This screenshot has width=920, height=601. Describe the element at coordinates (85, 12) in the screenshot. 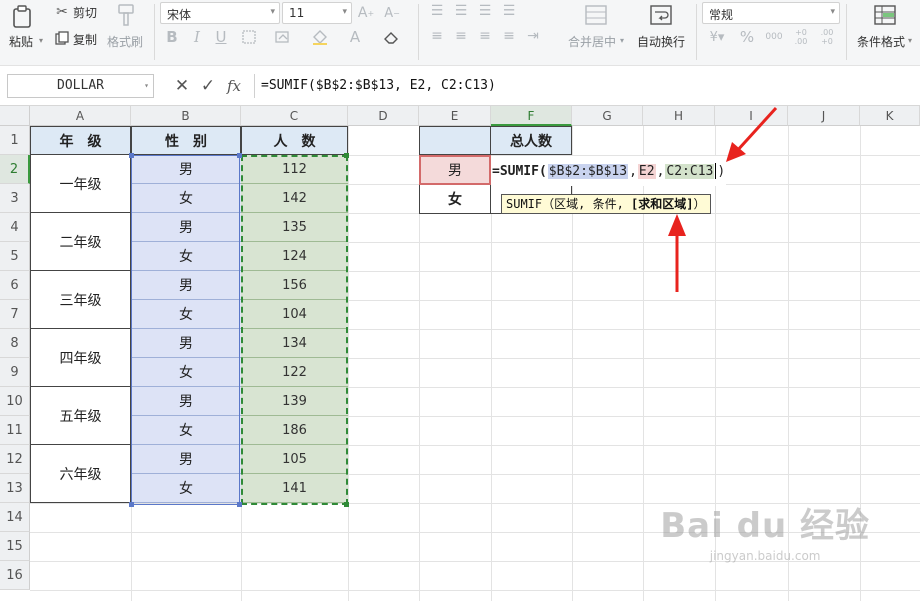

I see `cut-button: 剪切` at that location.